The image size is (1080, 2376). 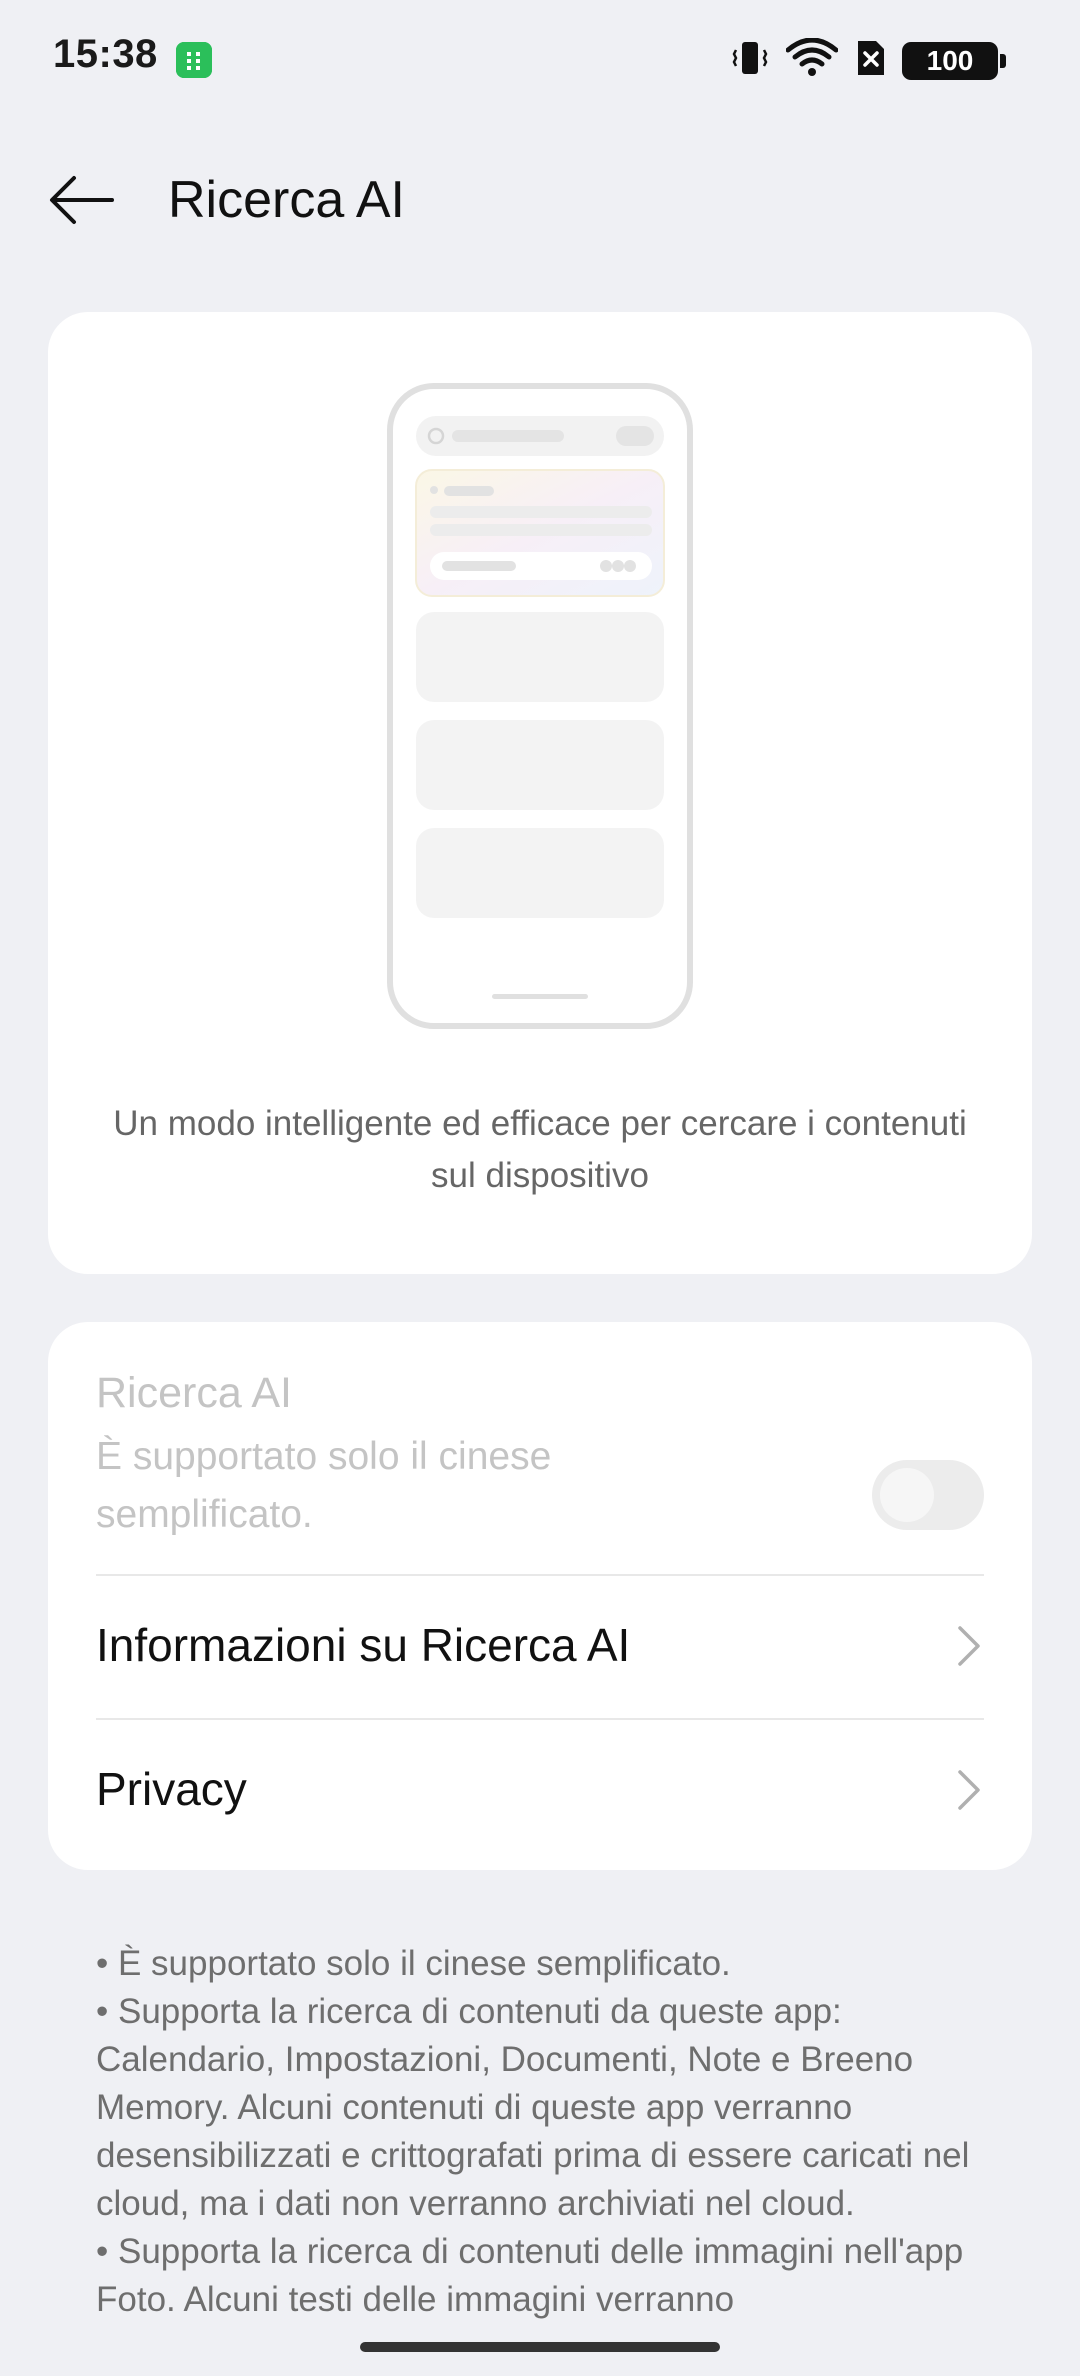 I want to click on about-ai-search-row: Informazioni su Ricerca AI, so click(x=540, y=1646).